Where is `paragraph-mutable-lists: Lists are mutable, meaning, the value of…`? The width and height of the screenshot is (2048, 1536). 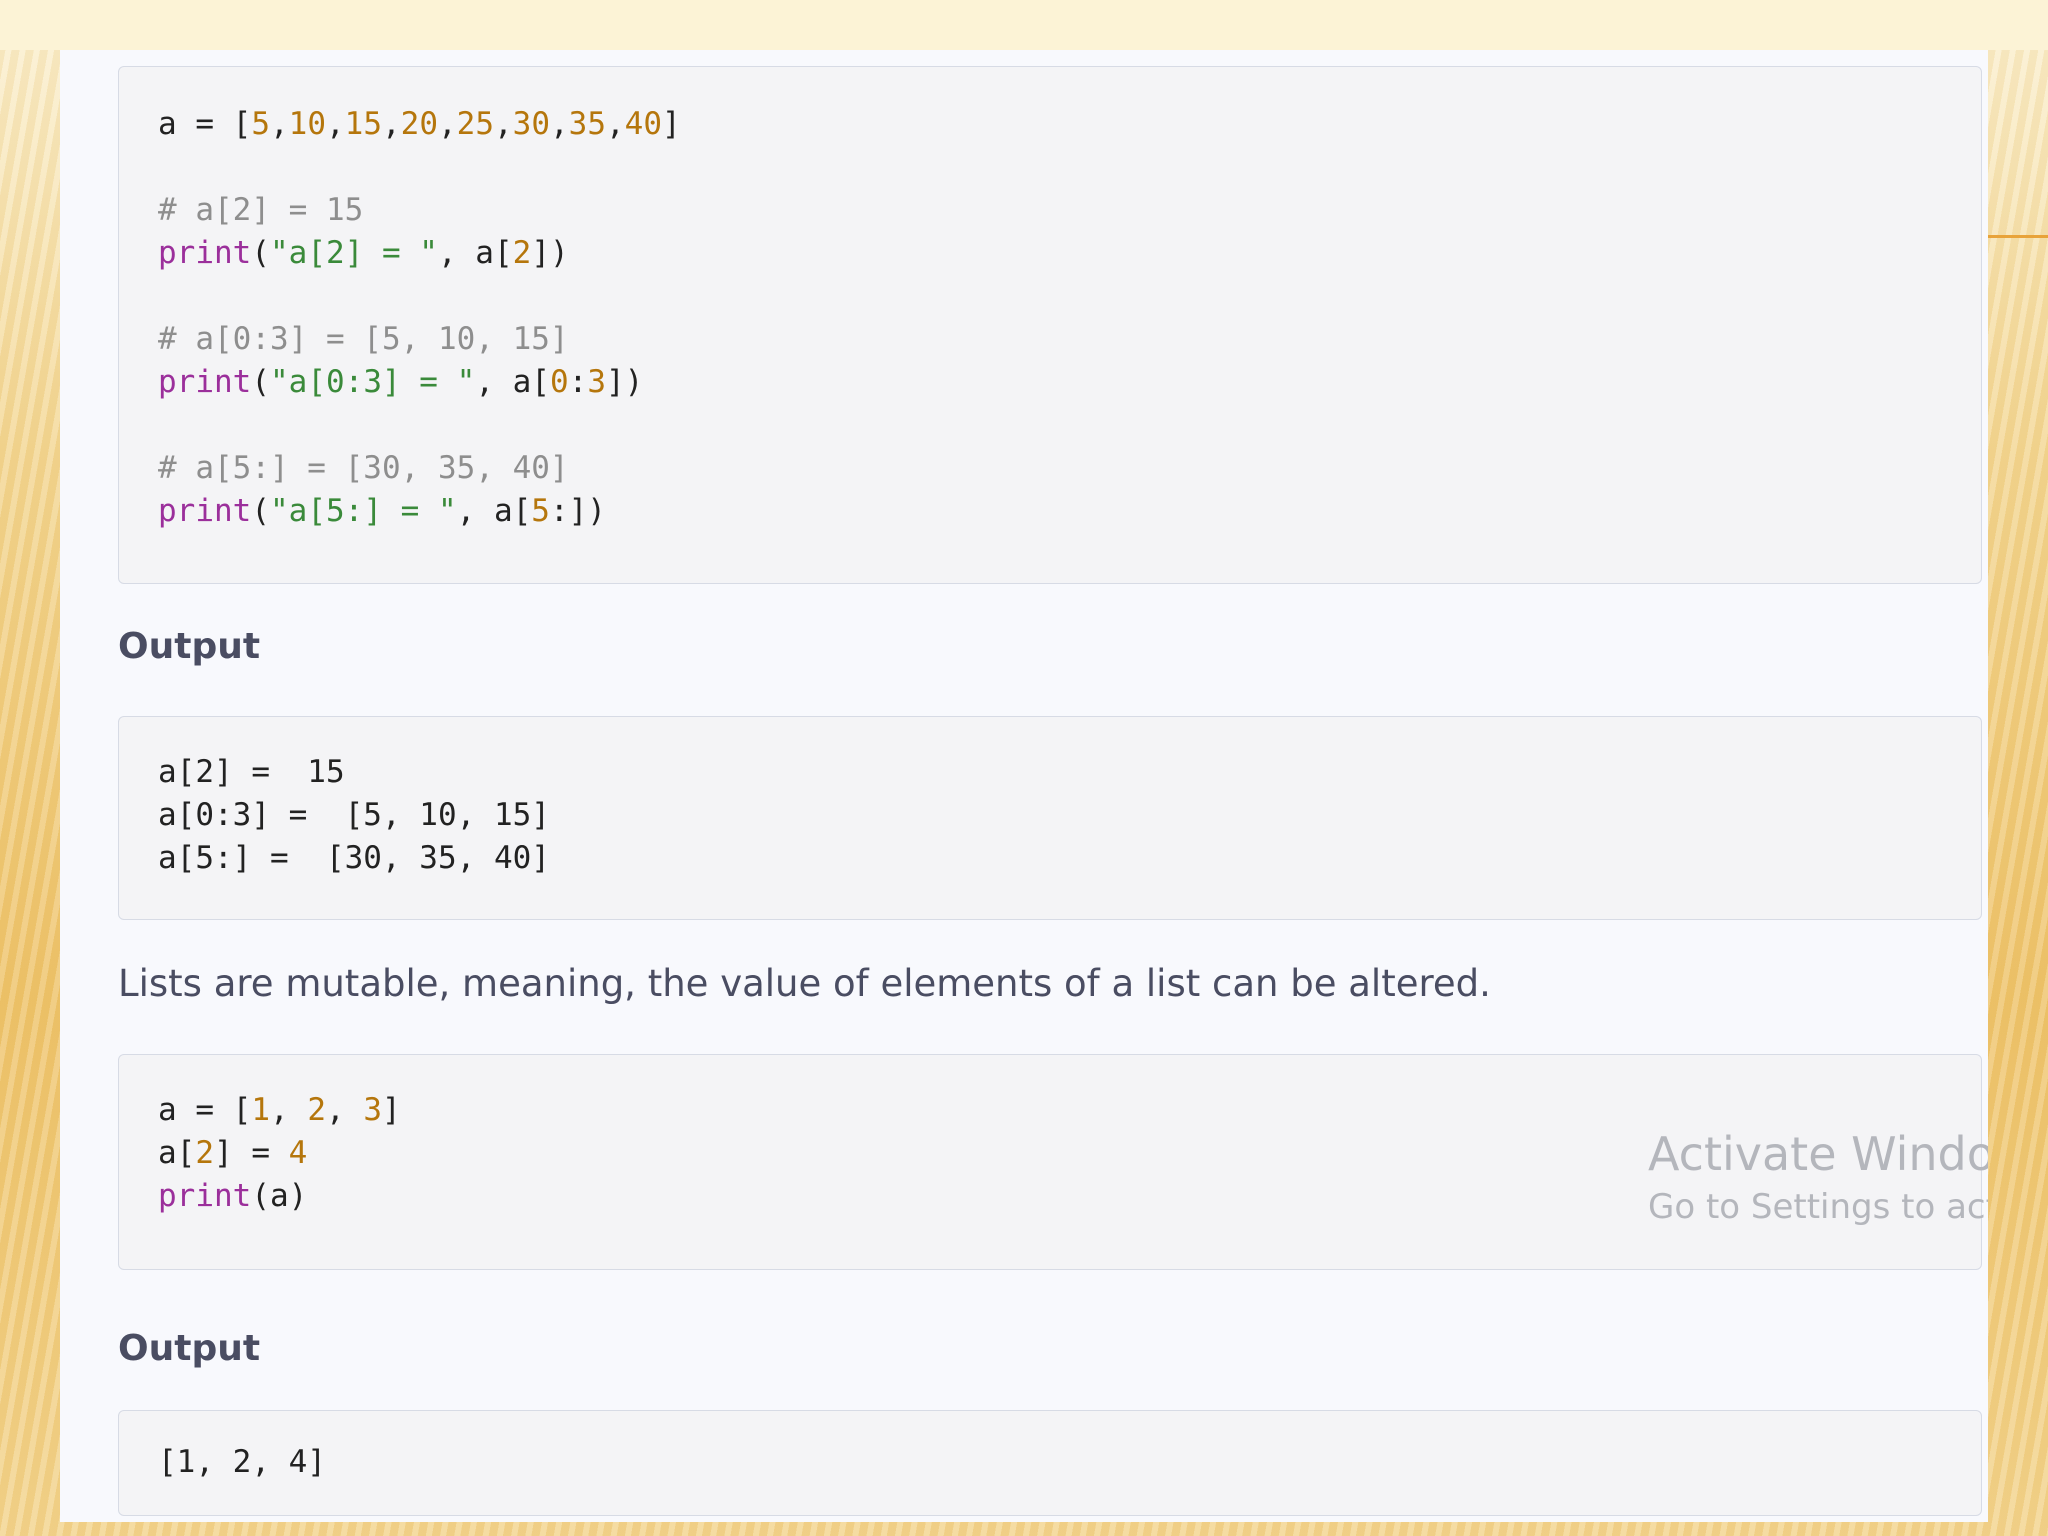 paragraph-mutable-lists: Lists are mutable, meaning, the value of… is located at coordinates (804, 983).